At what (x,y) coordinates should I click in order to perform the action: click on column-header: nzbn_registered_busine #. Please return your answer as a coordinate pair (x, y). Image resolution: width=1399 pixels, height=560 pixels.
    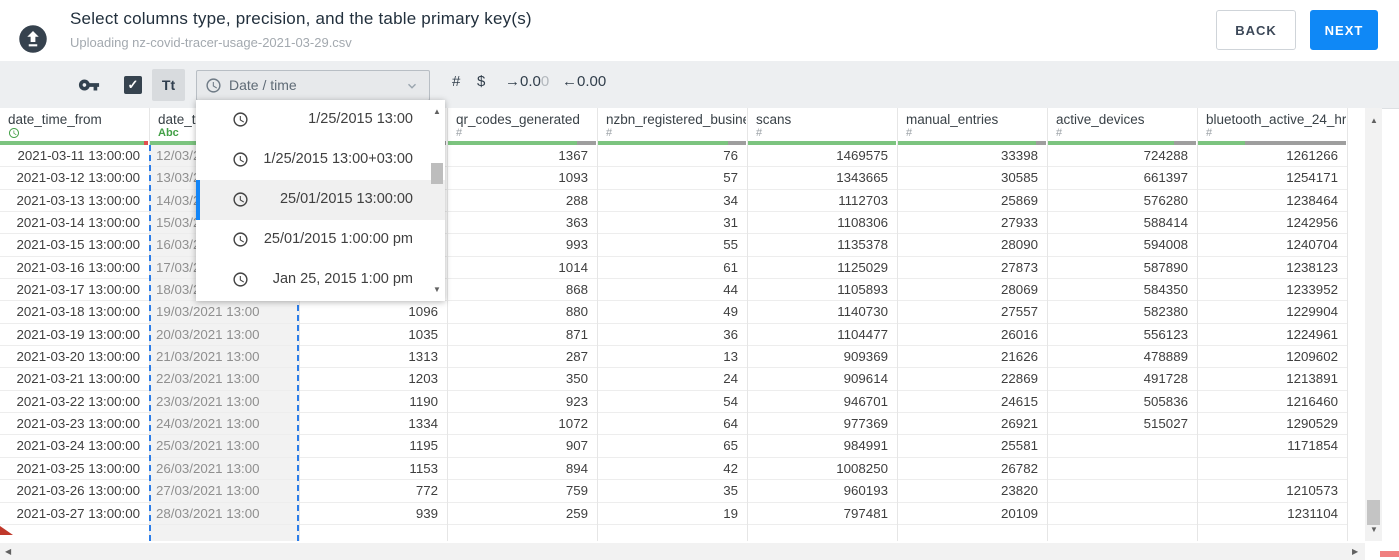
    Looking at the image, I should click on (672, 124).